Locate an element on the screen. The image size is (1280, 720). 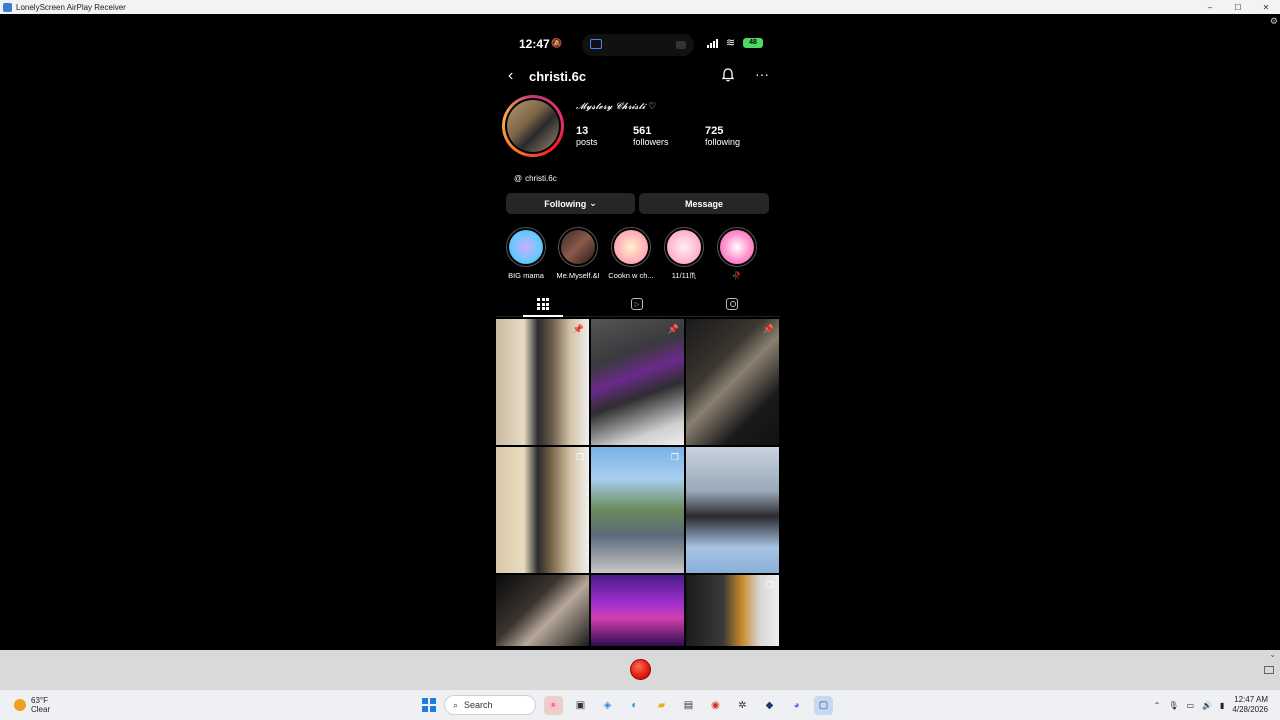
profile-header: ‹ christi.6c ··· is located at coordinates (638, 77).